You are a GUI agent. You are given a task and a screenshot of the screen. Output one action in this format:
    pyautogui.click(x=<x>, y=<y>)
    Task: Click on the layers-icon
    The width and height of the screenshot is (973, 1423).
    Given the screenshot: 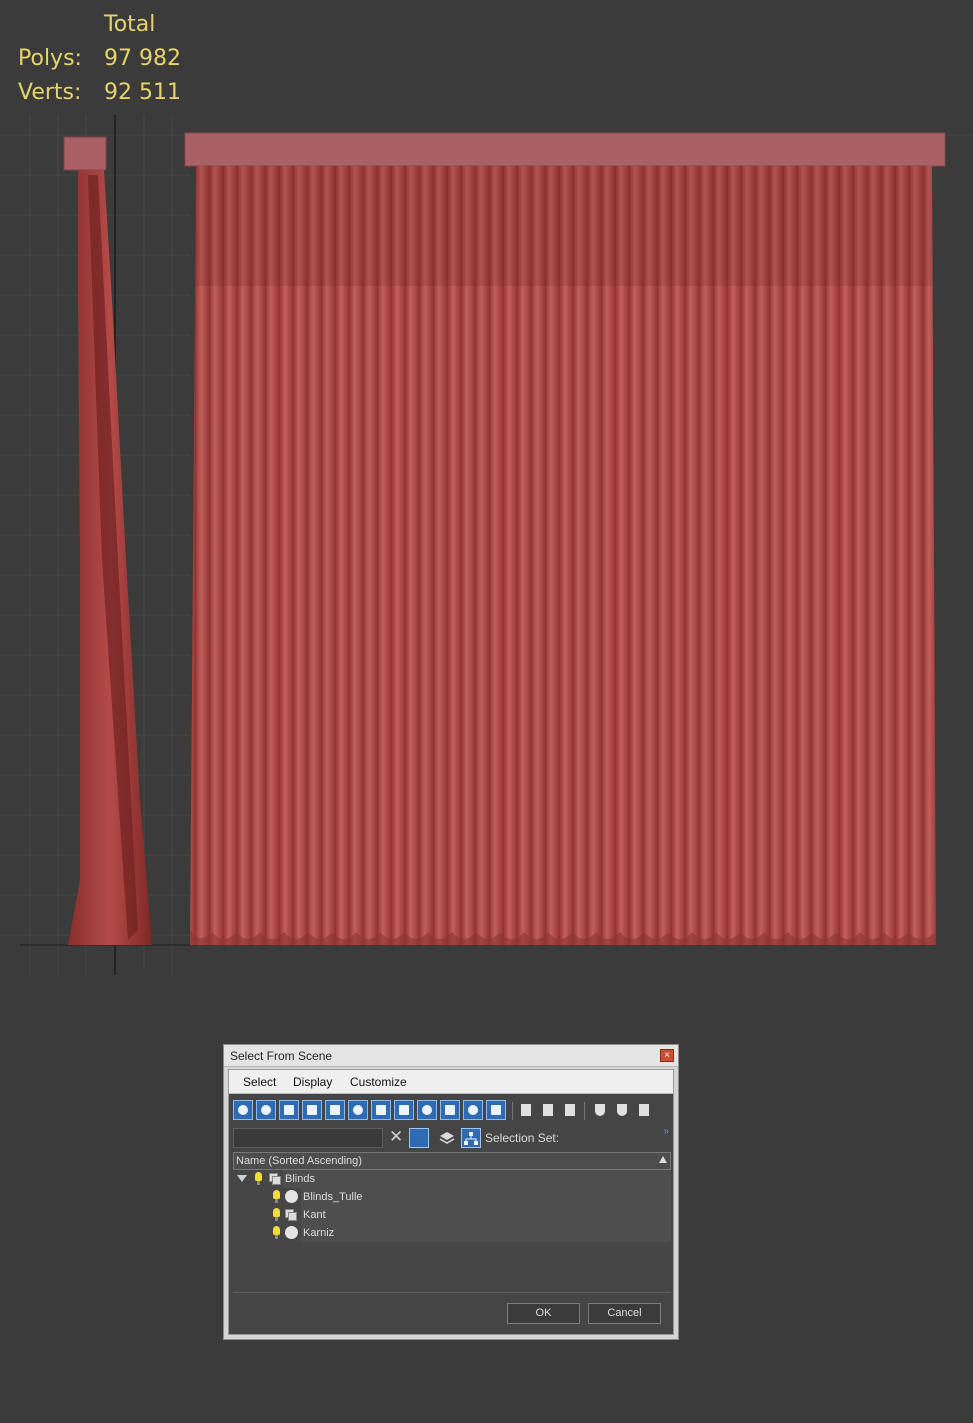 What is the action you would take?
    pyautogui.click(x=447, y=1138)
    